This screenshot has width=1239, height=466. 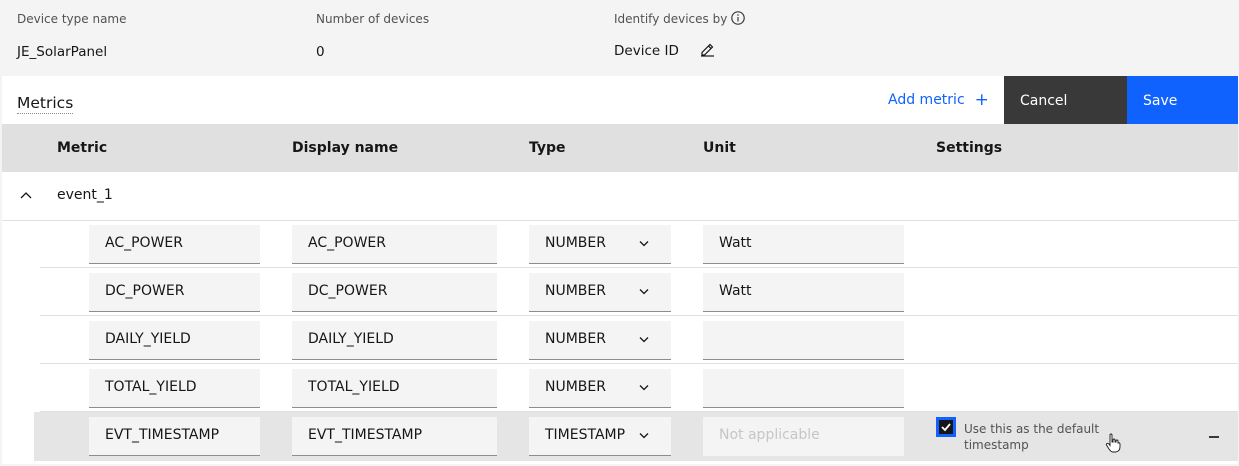 I want to click on metric-field: TOTAL_YIELD, so click(x=174, y=388).